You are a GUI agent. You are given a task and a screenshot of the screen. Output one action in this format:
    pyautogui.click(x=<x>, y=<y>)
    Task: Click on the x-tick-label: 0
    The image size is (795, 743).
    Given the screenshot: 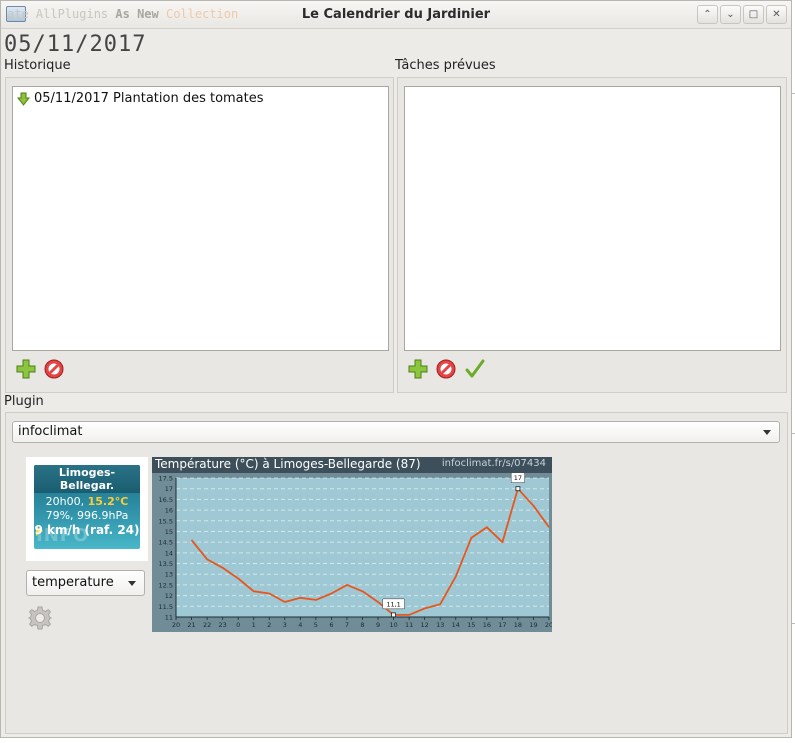 What is the action you would take?
    pyautogui.click(x=238, y=625)
    